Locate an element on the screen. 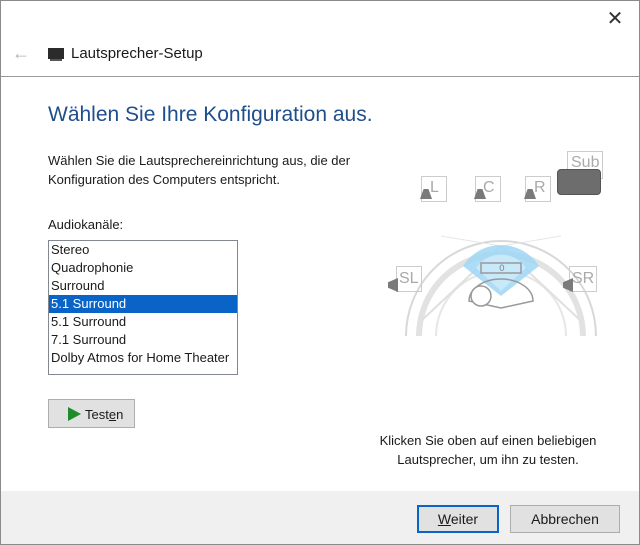 The height and width of the screenshot is (545, 640). next-button: Weiter is located at coordinates (458, 519).